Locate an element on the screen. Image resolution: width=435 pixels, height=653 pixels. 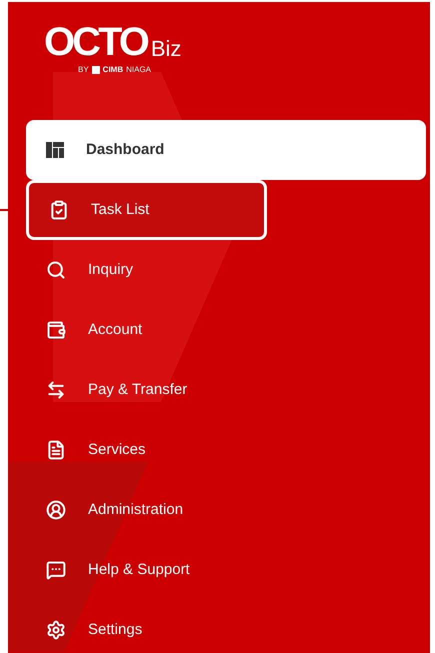
logo-wordmark: OCTO is located at coordinates (95, 42).